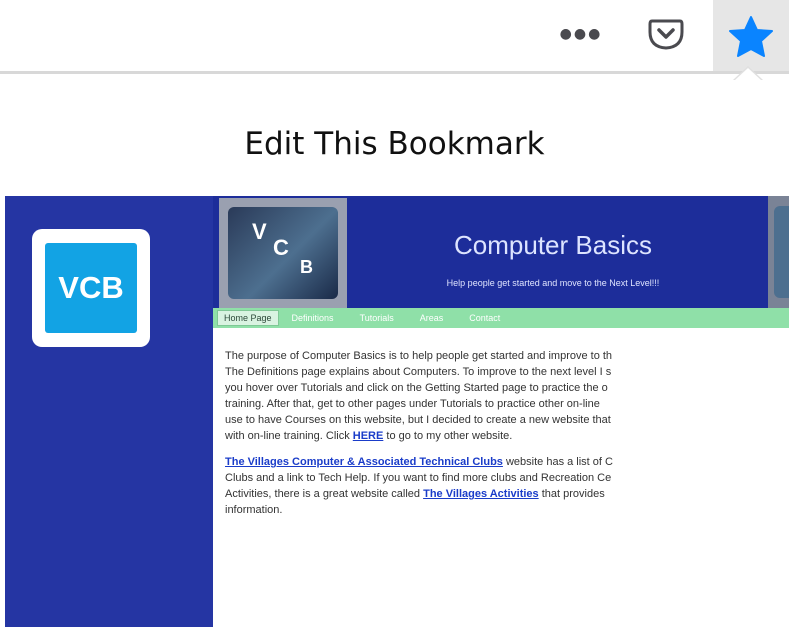  What do you see at coordinates (553, 245) in the screenshot?
I see `site-title: Computer Basics` at bounding box center [553, 245].